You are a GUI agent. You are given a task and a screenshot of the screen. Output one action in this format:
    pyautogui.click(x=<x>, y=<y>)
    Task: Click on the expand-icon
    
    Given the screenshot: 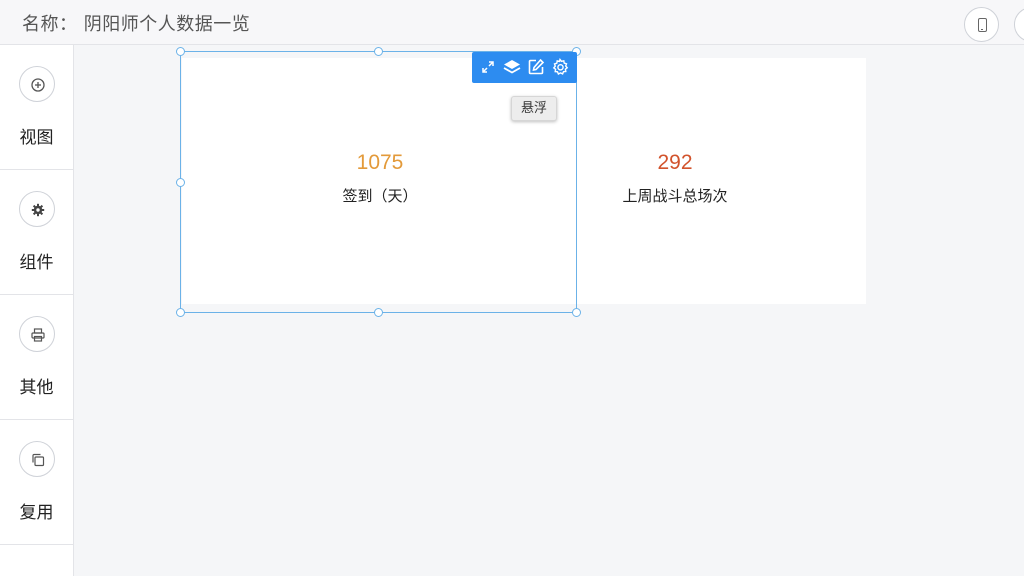 What is the action you would take?
    pyautogui.click(x=488, y=67)
    